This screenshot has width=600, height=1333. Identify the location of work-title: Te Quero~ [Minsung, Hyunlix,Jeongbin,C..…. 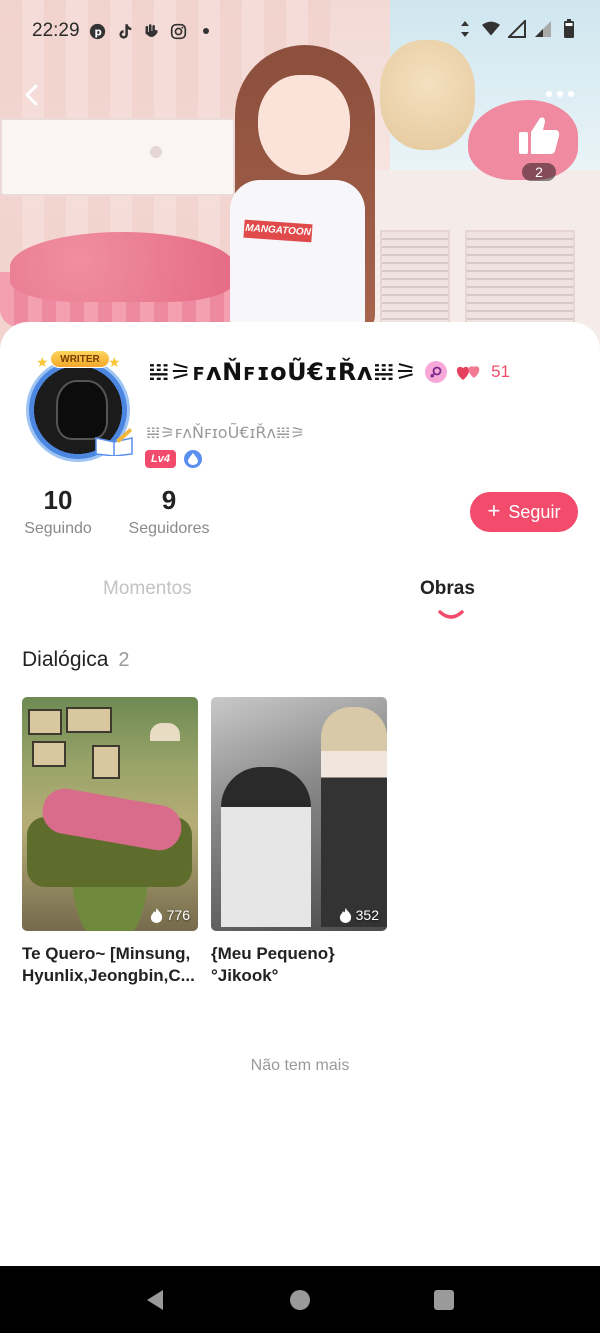
(108, 964).